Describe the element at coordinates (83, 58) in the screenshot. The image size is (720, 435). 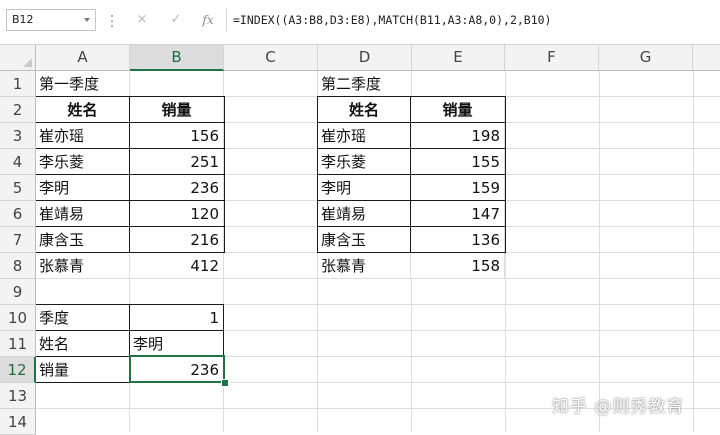
I see `column-header-a: A` at that location.